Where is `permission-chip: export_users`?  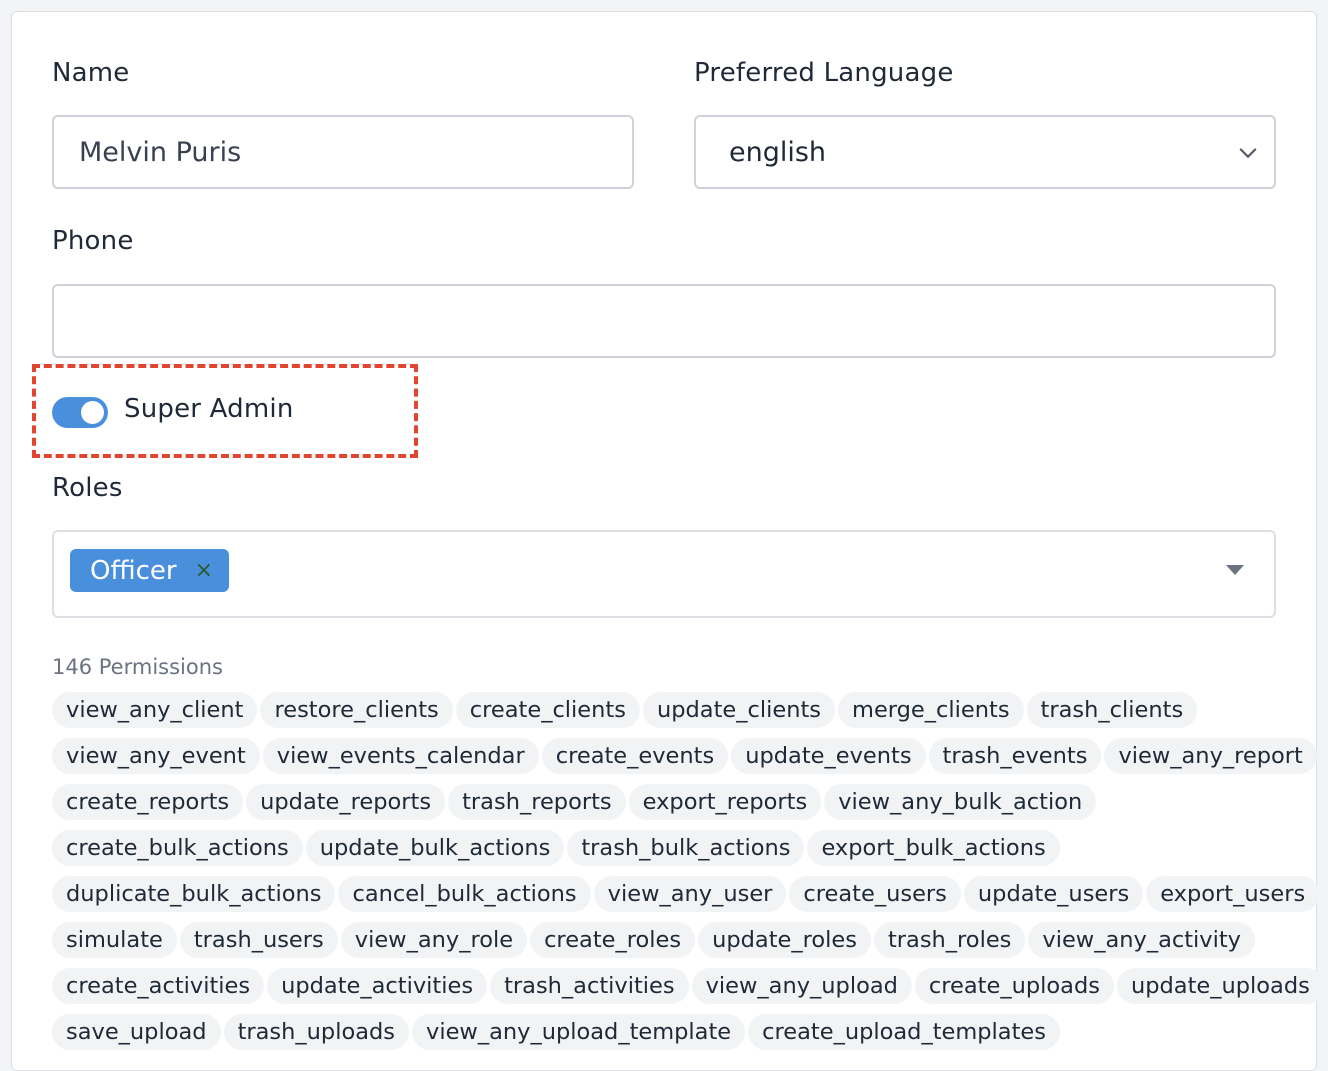
permission-chip: export_users is located at coordinates (1233, 894).